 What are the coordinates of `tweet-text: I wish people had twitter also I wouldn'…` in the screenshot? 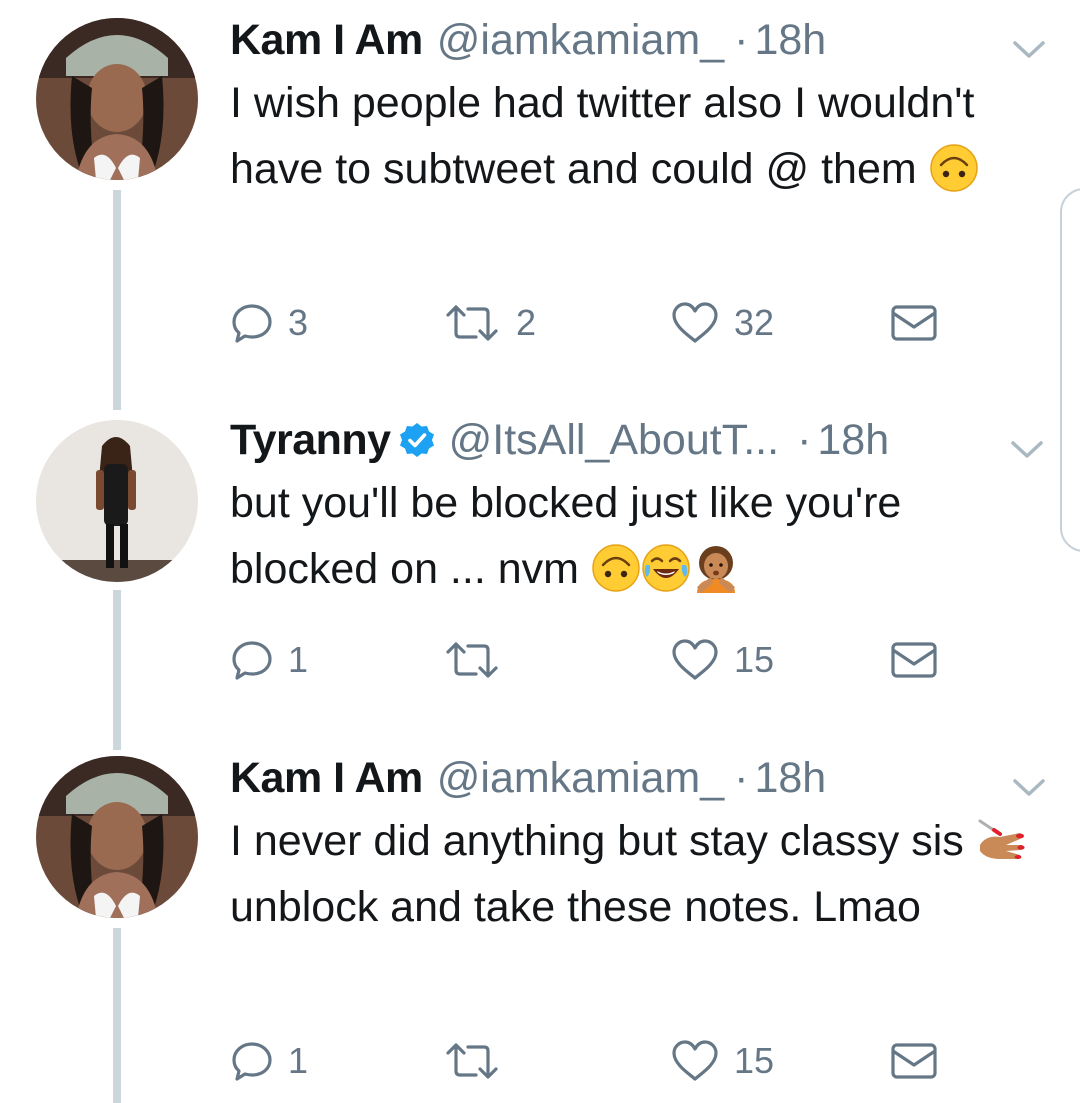 It's located at (635, 136).